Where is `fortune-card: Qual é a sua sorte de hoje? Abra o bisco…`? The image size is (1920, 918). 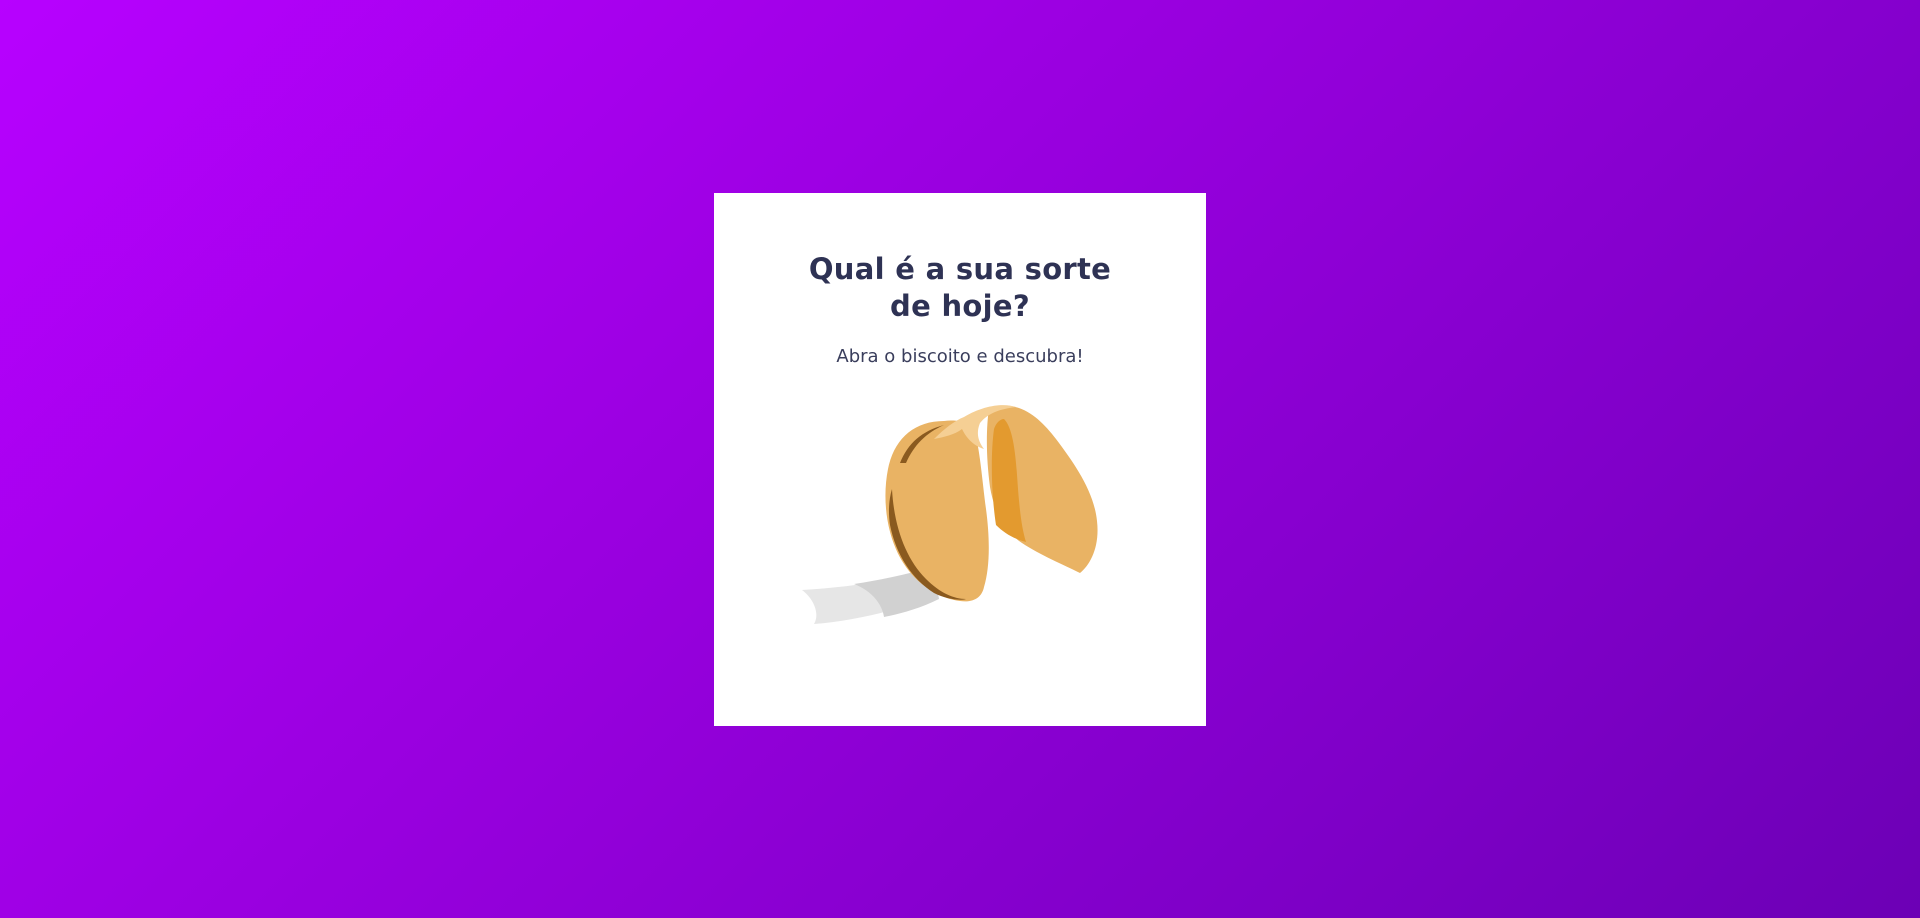
fortune-card: Qual é a sua sorte de hoje? Abra o bisco… is located at coordinates (960, 459).